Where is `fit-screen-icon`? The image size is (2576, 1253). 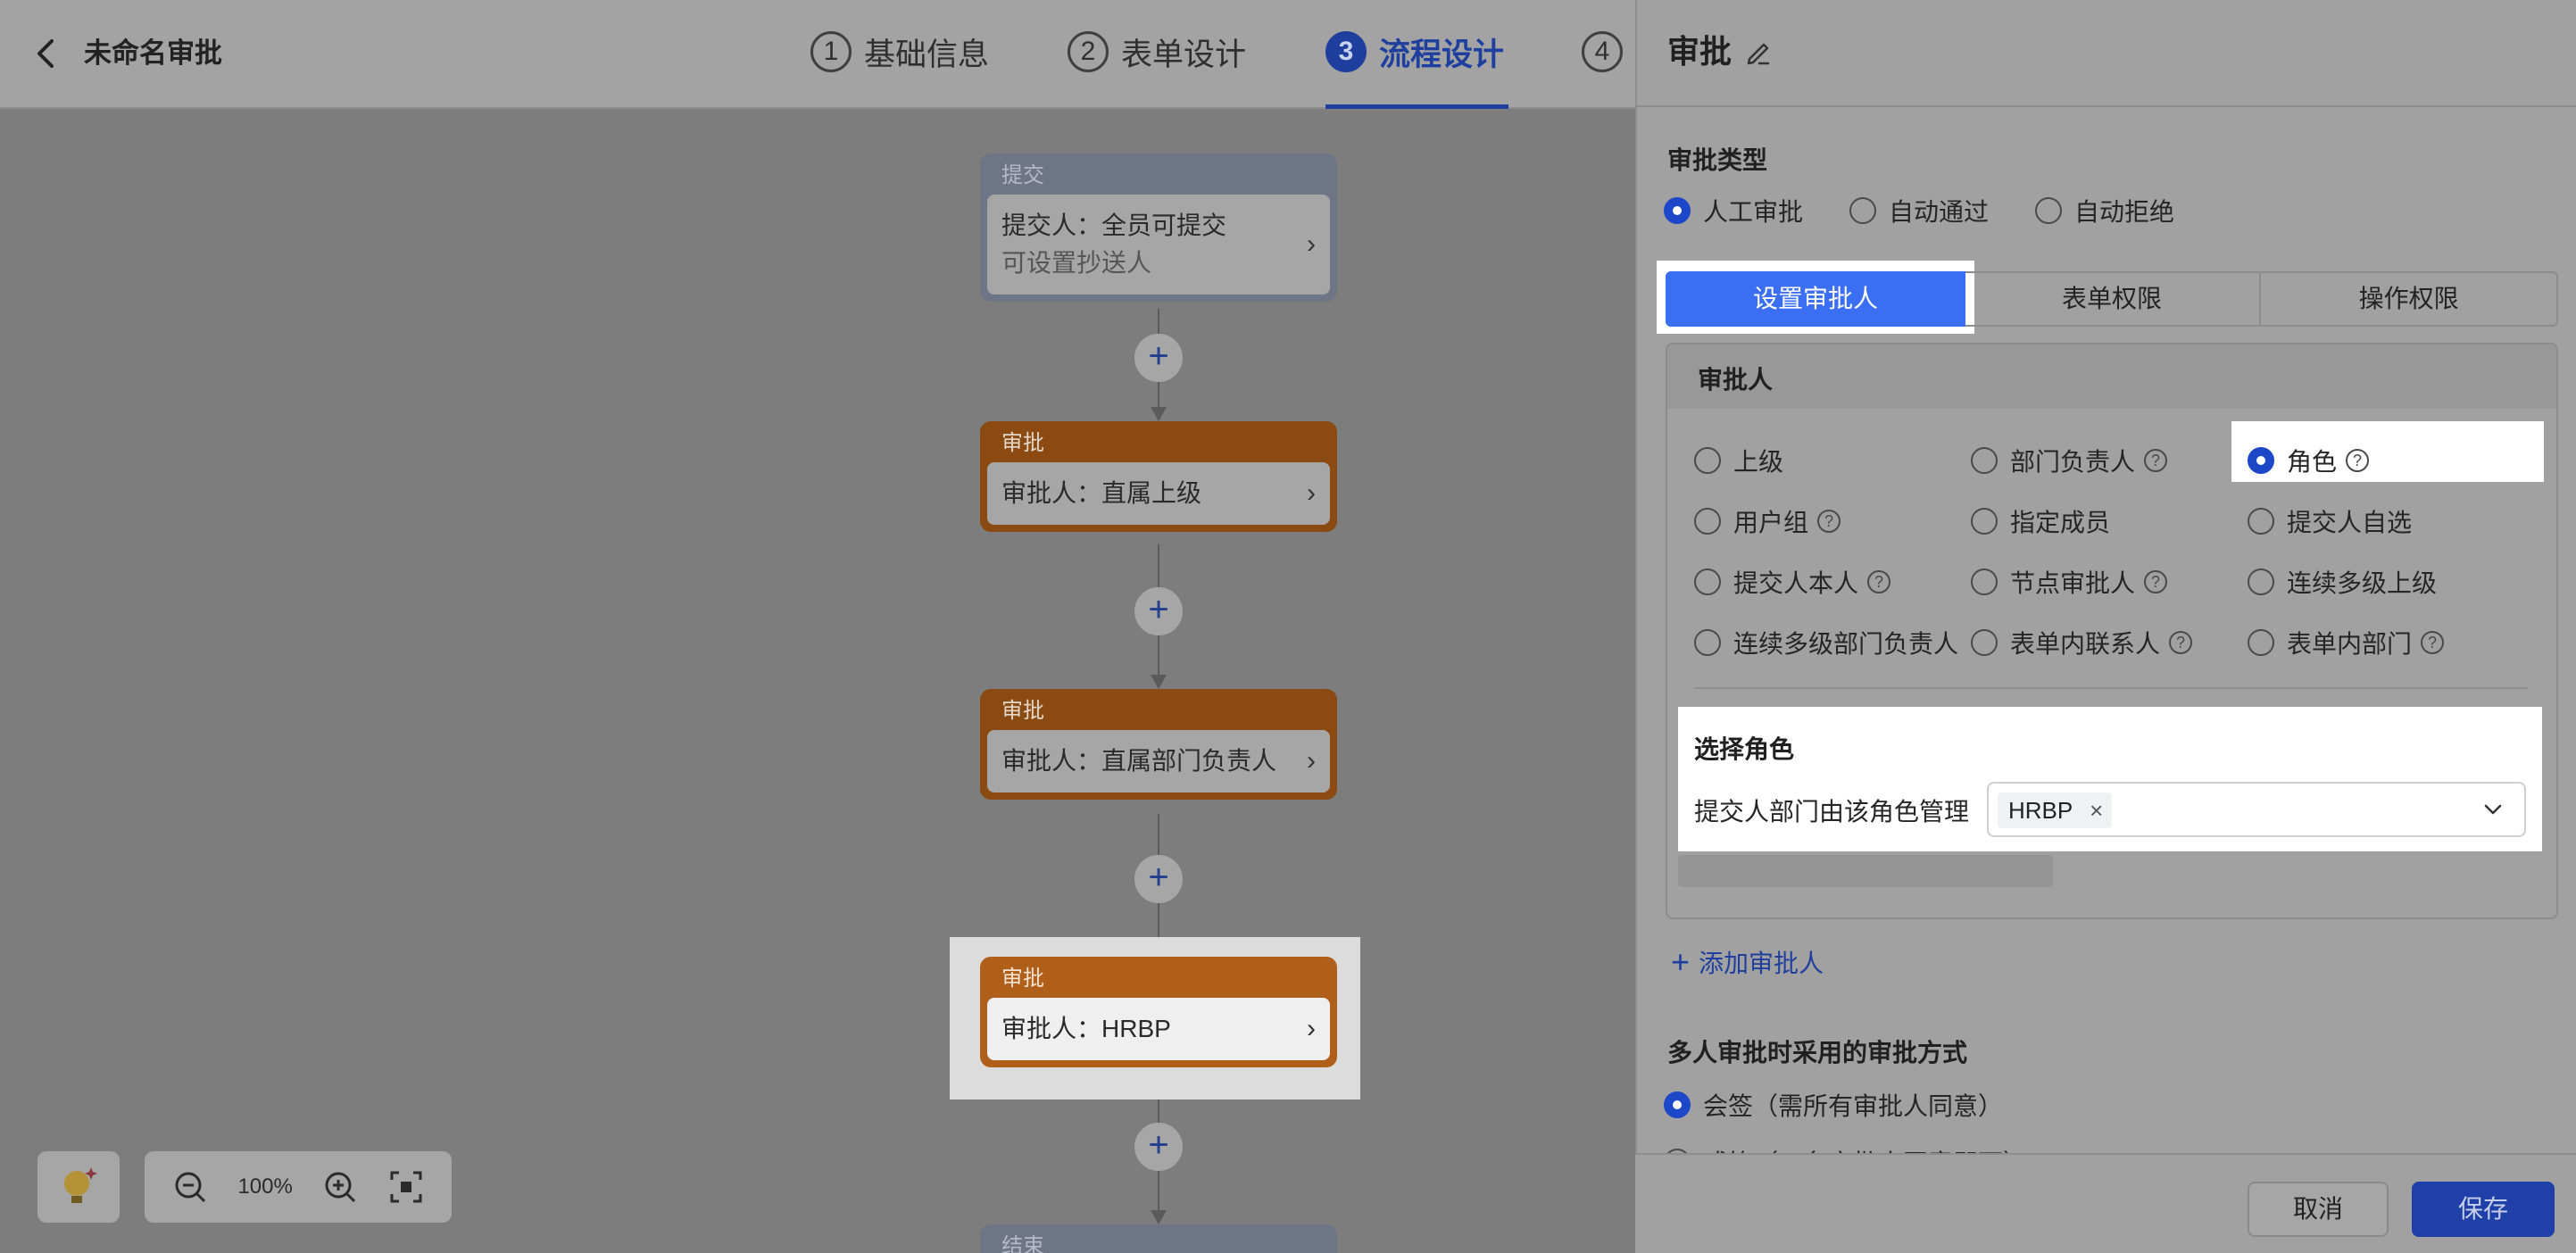 fit-screen-icon is located at coordinates (406, 1187).